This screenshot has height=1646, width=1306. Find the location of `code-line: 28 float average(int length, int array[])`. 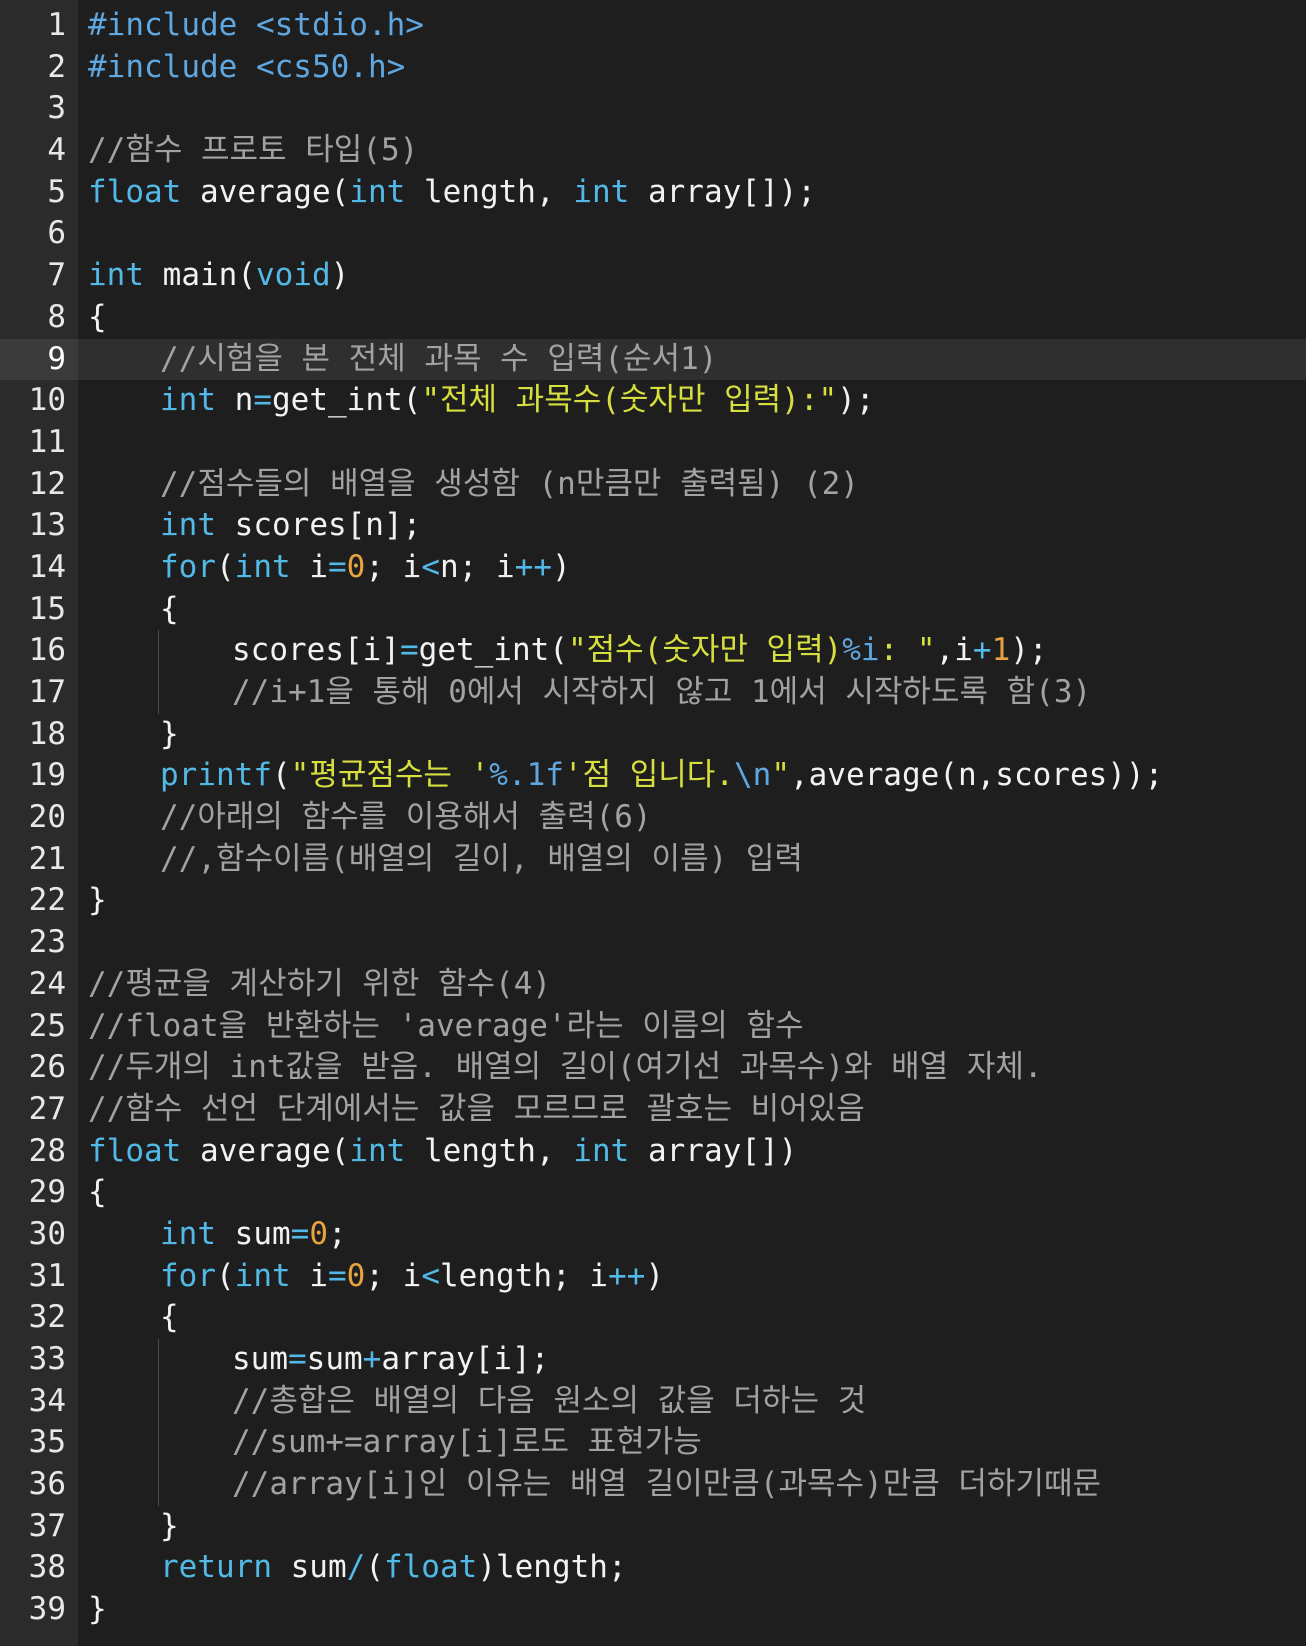

code-line: 28 float average(int length, int array[]) is located at coordinates (653, 1152).